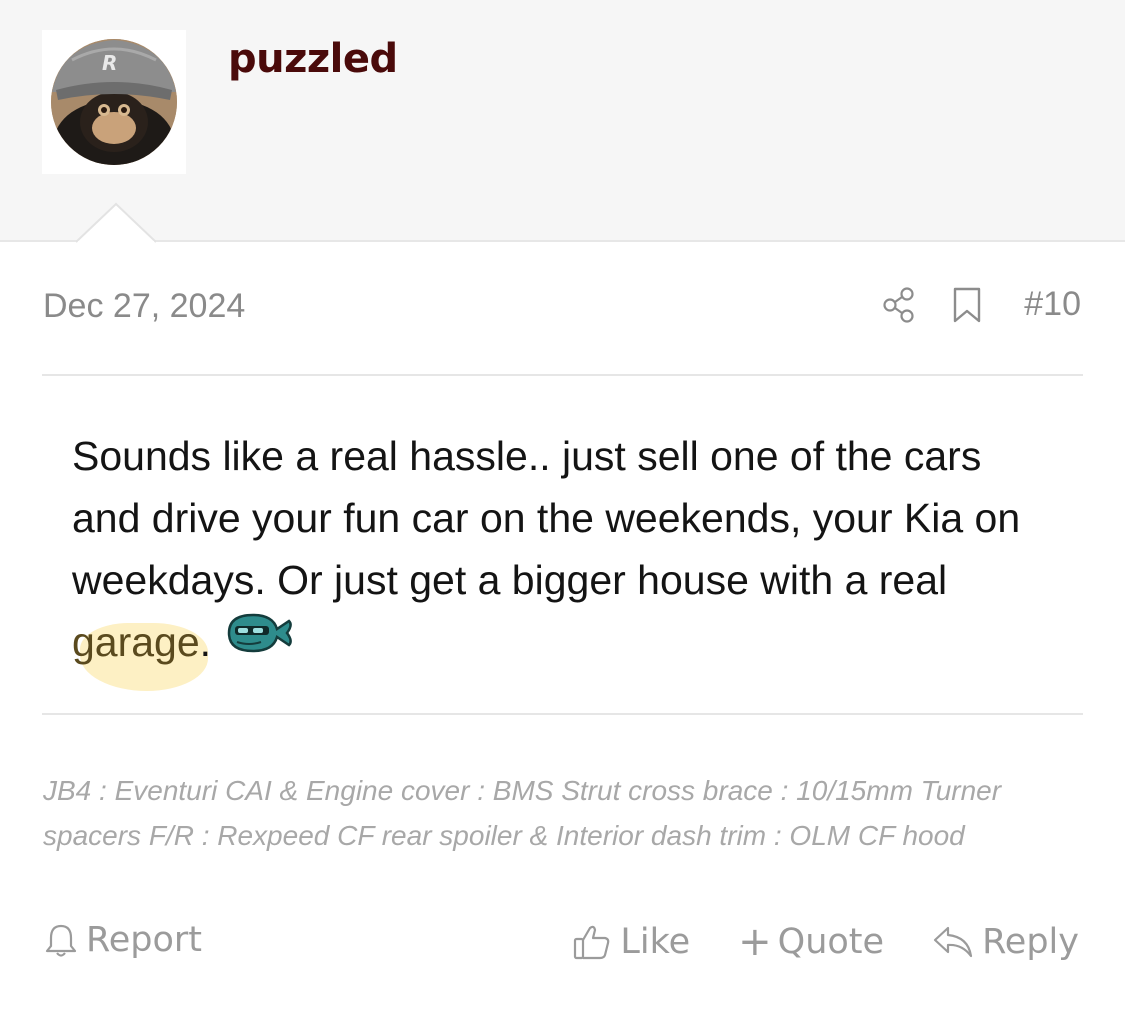 The width and height of the screenshot is (1125, 1014). What do you see at coordinates (109, 63) in the screenshot?
I see `svg-text: R` at bounding box center [109, 63].